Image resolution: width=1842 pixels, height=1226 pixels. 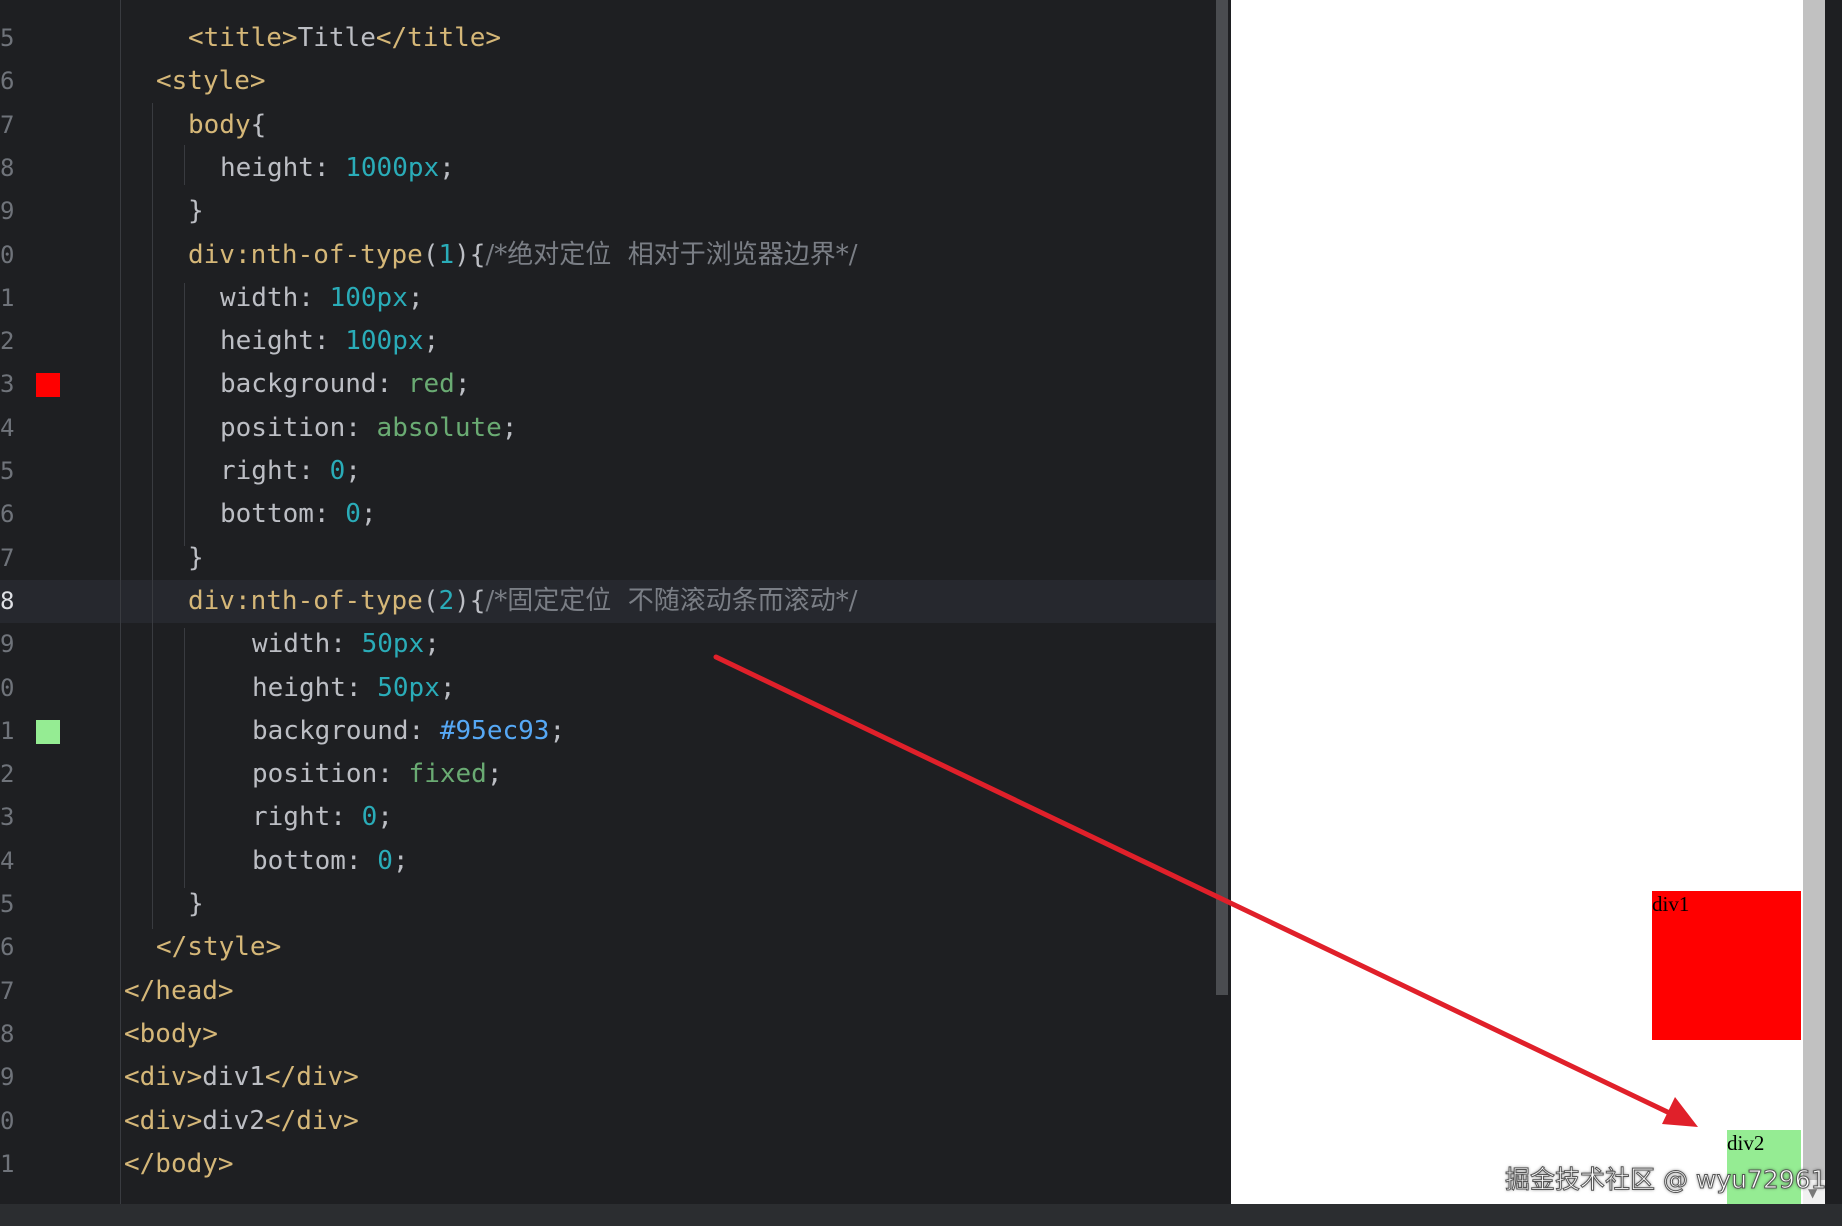 I want to click on code-text: background: #95ec93;, so click(x=408, y=731).